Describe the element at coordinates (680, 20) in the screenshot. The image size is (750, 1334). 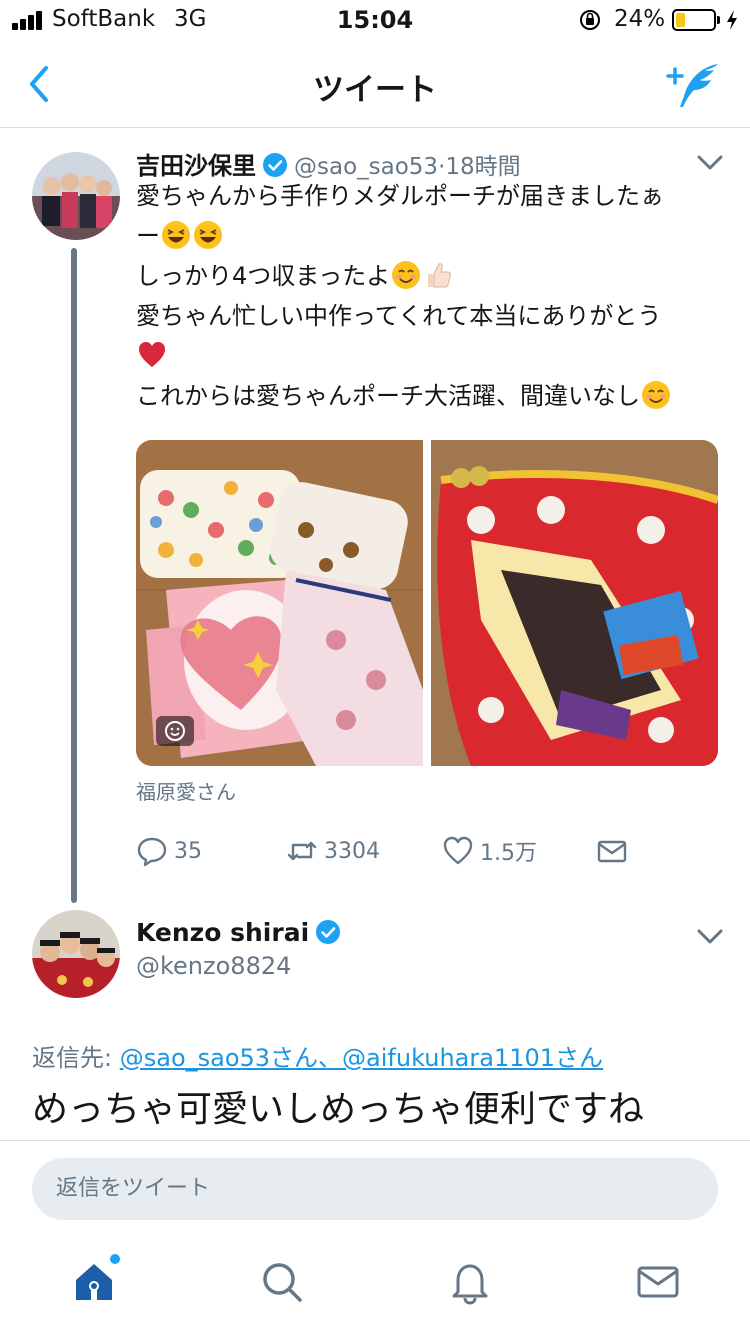
I see `battery-fill` at that location.